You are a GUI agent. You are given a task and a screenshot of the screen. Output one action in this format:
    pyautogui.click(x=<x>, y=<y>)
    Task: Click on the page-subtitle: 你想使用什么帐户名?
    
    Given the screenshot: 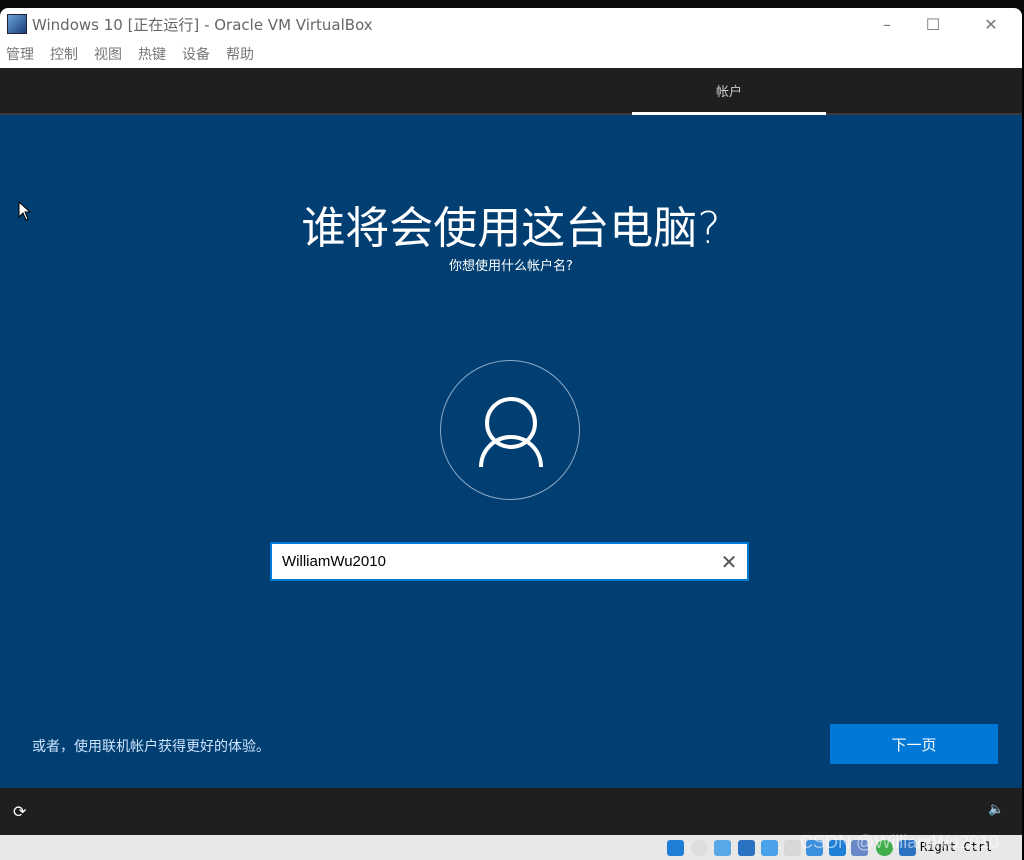 What is the action you would take?
    pyautogui.click(x=511, y=266)
    